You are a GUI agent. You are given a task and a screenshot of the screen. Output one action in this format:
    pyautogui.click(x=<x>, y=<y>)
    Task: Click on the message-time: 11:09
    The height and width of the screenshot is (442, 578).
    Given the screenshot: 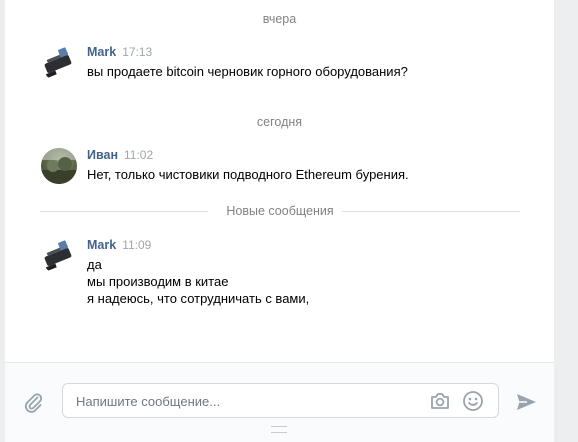 What is the action you would take?
    pyautogui.click(x=137, y=245)
    